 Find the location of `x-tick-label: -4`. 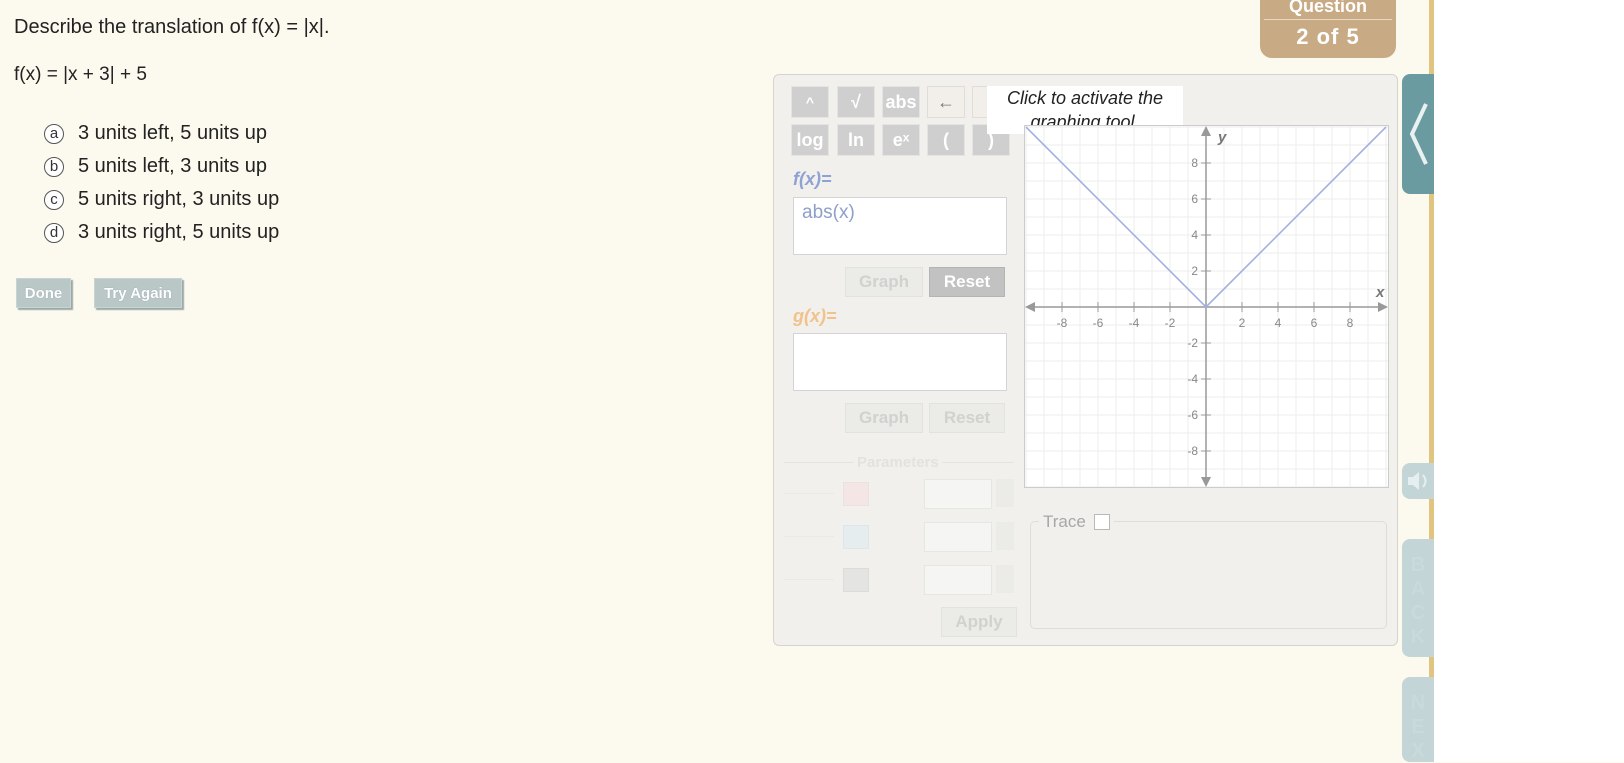

x-tick-label: -4 is located at coordinates (1134, 323).